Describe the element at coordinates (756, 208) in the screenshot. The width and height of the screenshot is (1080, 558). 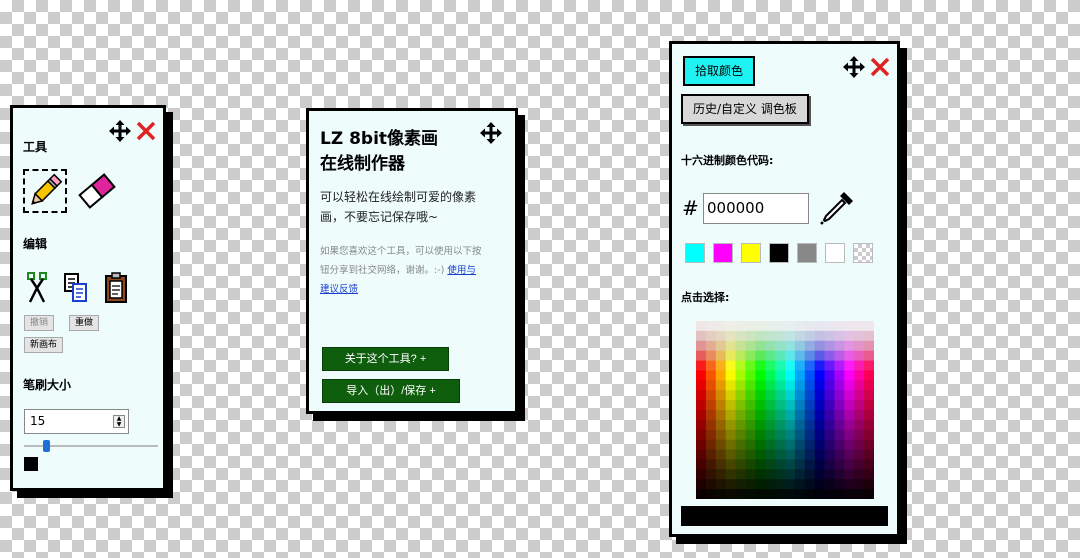
I see `hex-input: 000000` at that location.